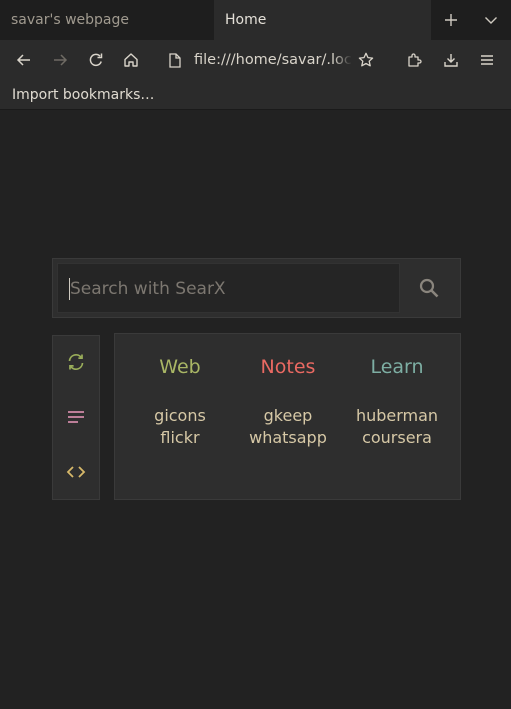 This screenshot has height=709, width=511. What do you see at coordinates (180, 438) in the screenshot?
I see `link-flickr: flickr` at bounding box center [180, 438].